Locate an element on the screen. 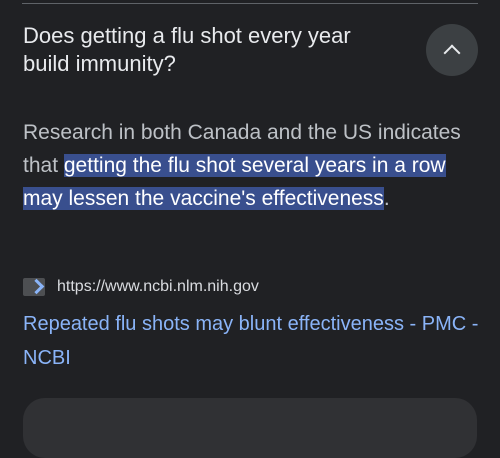 The width and height of the screenshot is (500, 458). ncbi-favicon-icon is located at coordinates (34, 287).